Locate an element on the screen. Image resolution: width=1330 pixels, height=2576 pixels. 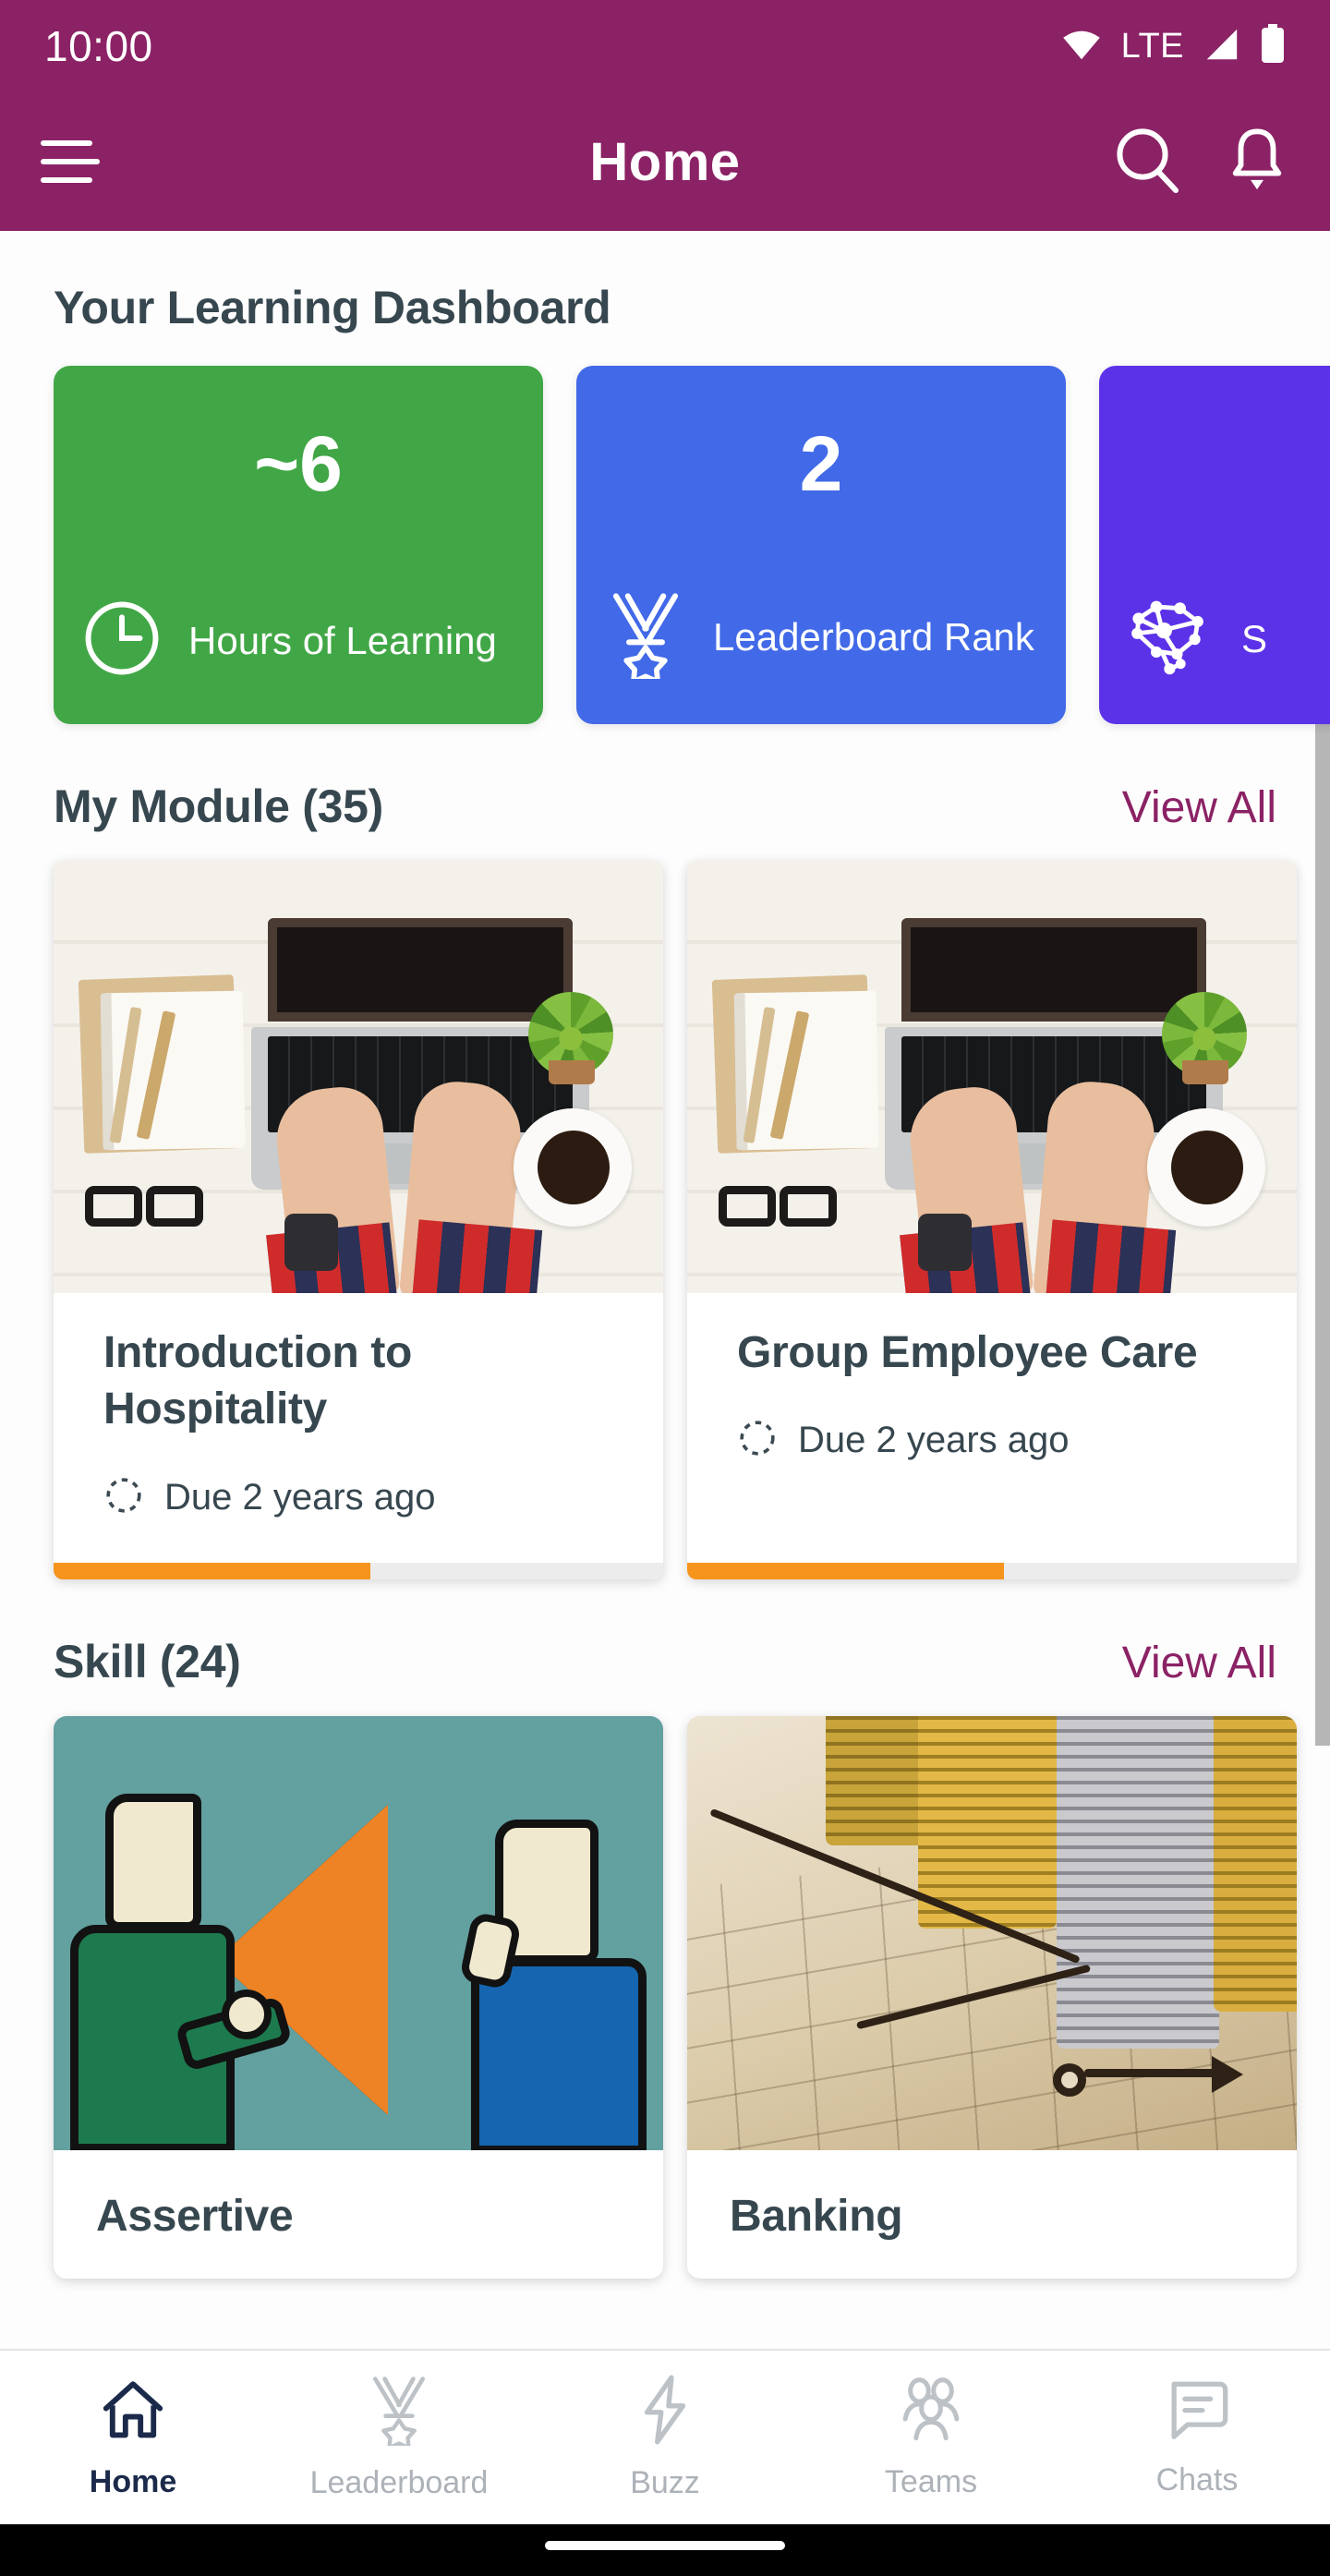
status-bar: 10:00 LTE is located at coordinates (665, 46).